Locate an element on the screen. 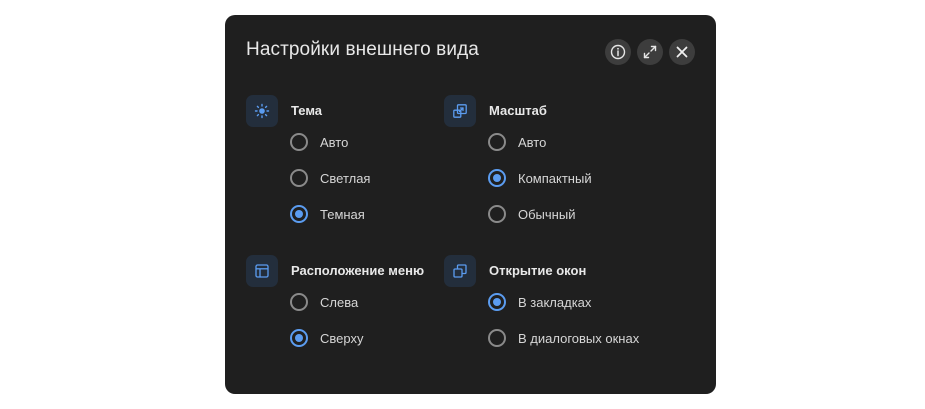  scale-option-compact: Компактный is located at coordinates (540, 178).